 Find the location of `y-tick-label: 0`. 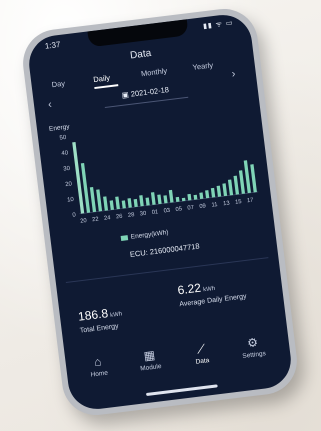

y-tick-label: 0 is located at coordinates (74, 215).